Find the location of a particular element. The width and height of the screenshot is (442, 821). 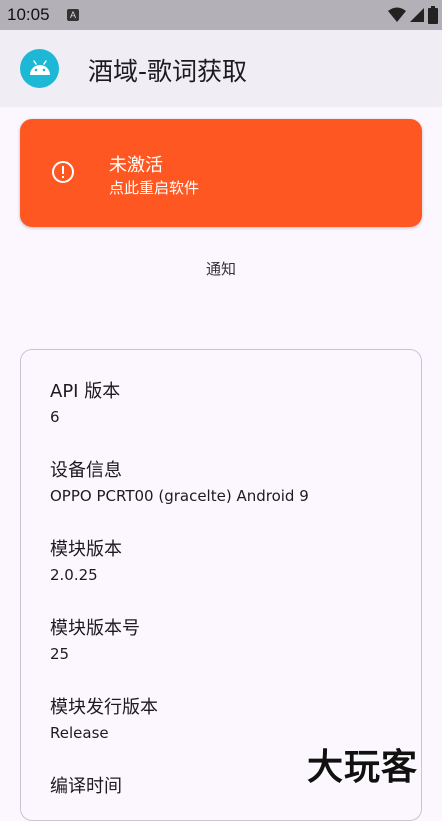

status-icons is located at coordinates (413, 15).